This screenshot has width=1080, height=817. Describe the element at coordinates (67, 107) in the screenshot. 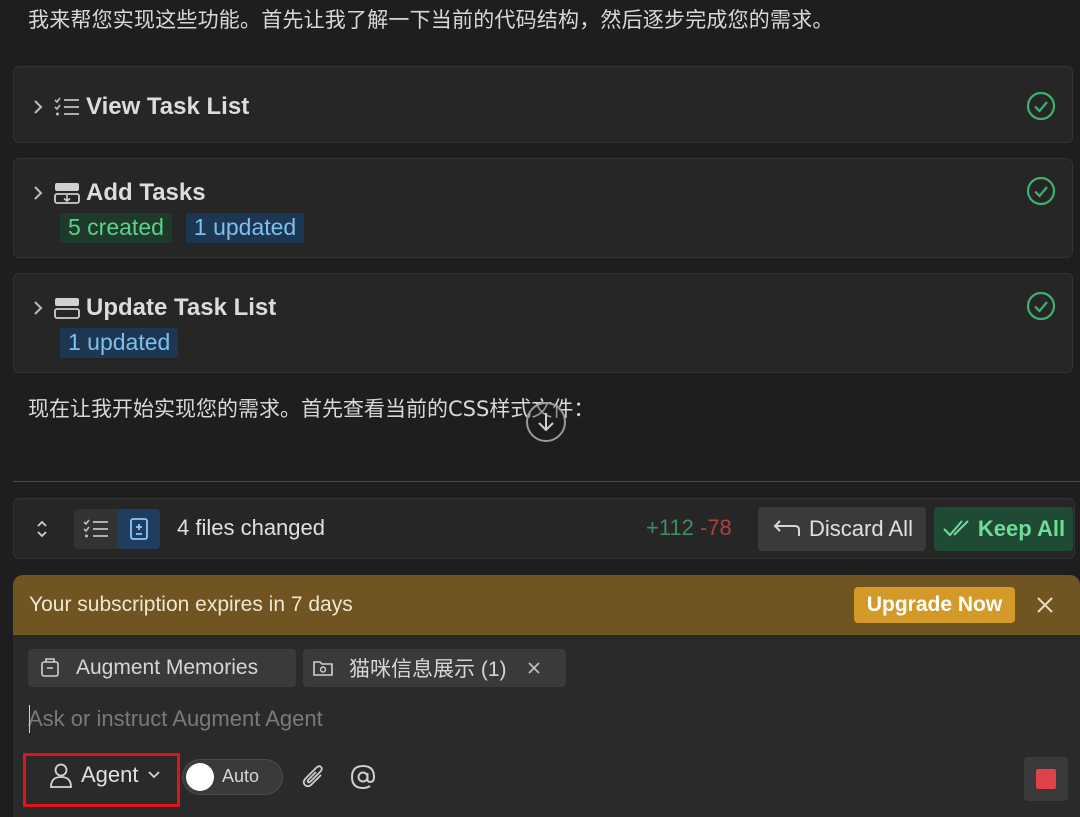

I see `task-list-icon` at that location.